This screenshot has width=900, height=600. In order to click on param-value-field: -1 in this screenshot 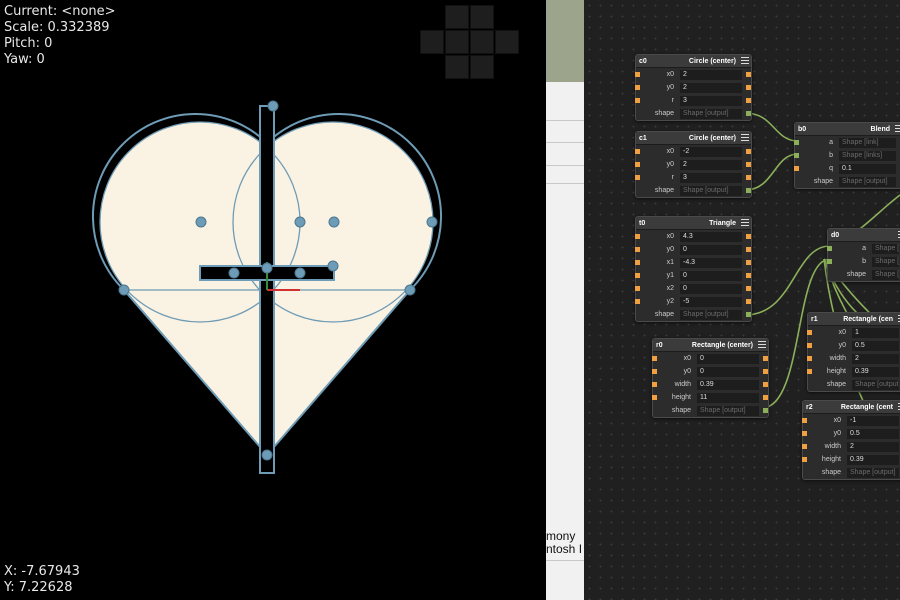, I will do `click(873, 420)`.